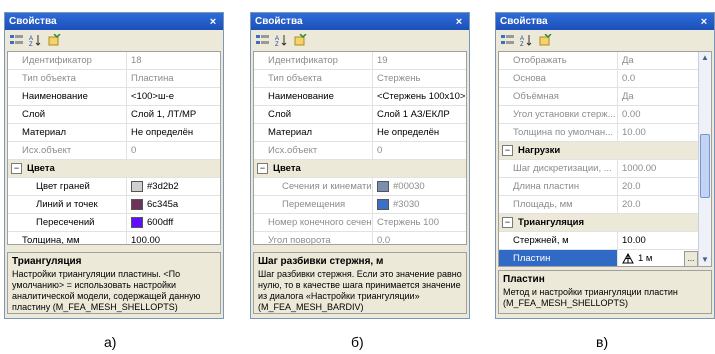 This screenshot has height=354, width=715. I want to click on property-value-text: Да, so click(628, 60).